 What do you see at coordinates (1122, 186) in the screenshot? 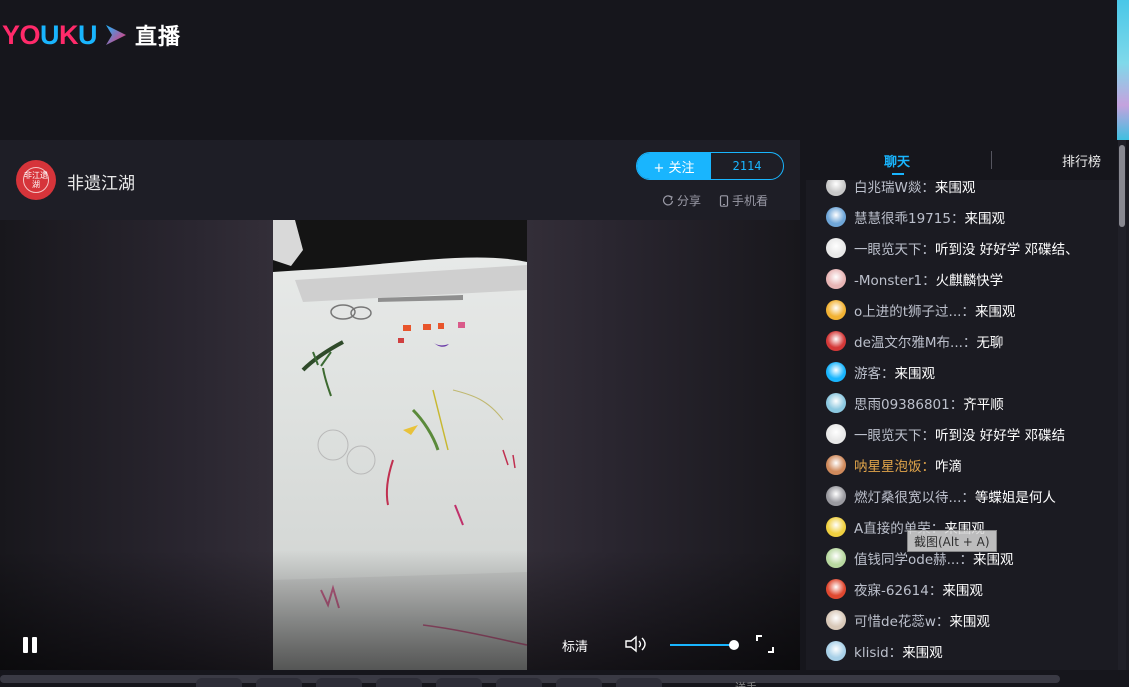
I see `chat-scrollbar-thumb` at bounding box center [1122, 186].